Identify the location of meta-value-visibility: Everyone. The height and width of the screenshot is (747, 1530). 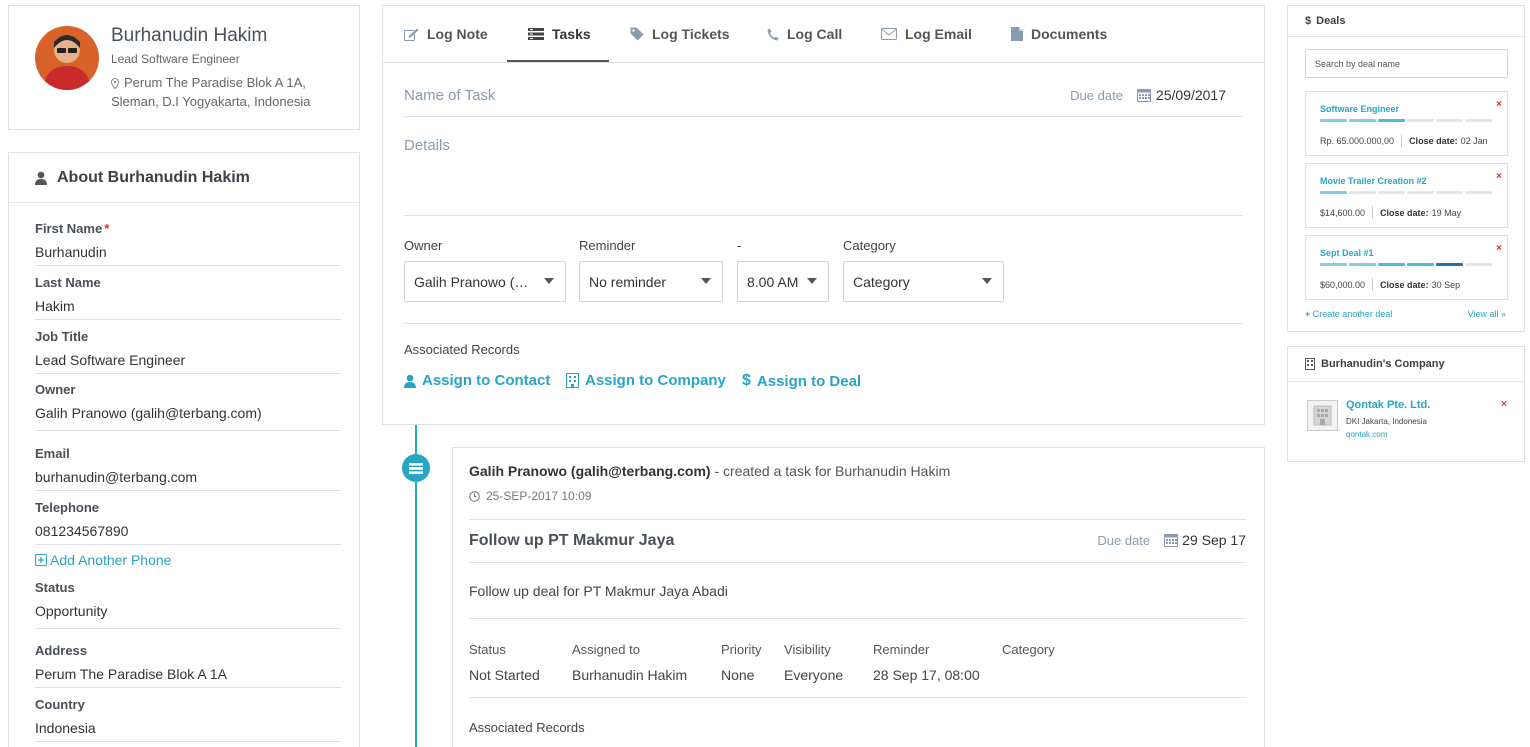
(813, 675).